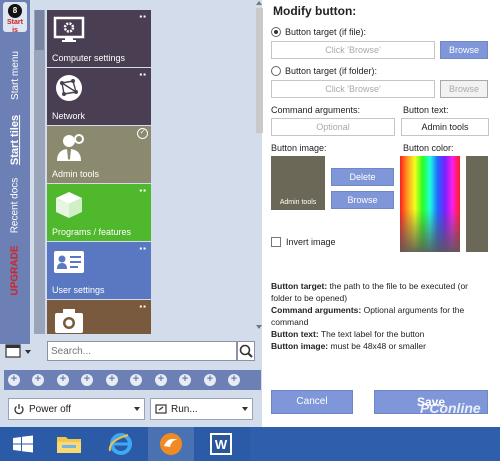 Image resolution: width=500 pixels, height=461 pixels. What do you see at coordinates (15, 270) in the screenshot?
I see `tab-upgrade: UPGRADE` at bounding box center [15, 270].